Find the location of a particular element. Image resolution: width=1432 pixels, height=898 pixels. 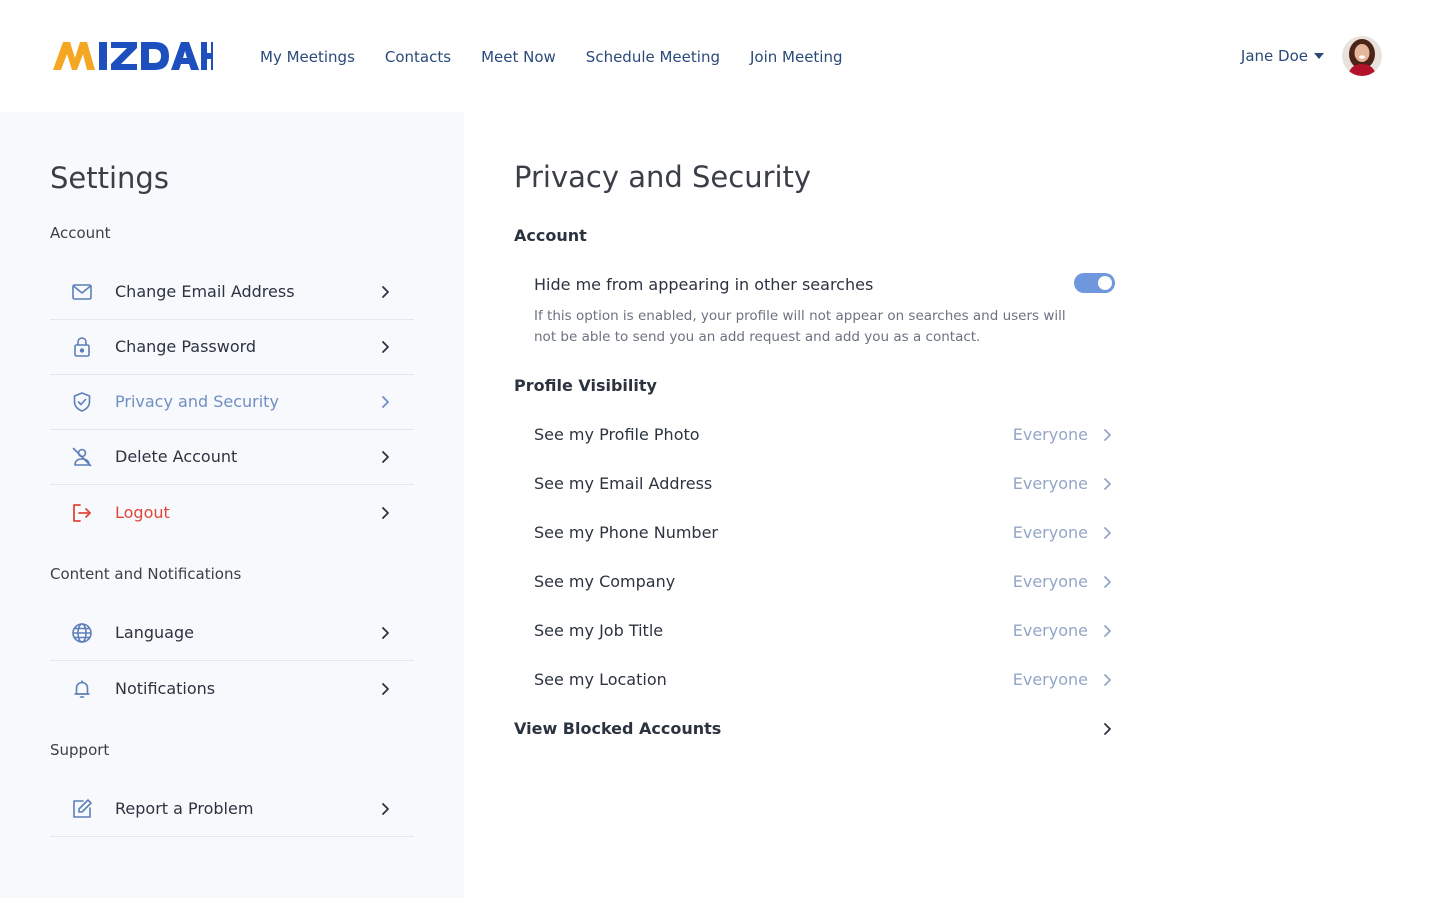

visibility-row-label: See my Phone Number is located at coordinates (626, 532).